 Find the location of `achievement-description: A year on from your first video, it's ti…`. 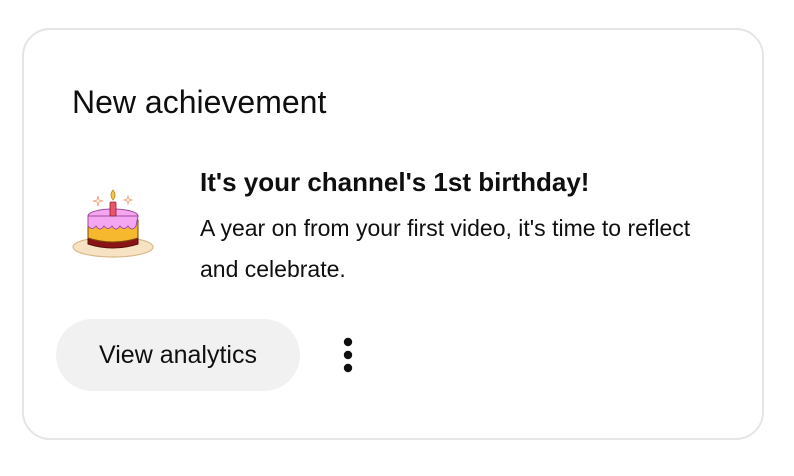

achievement-description: A year on from your first video, it's ti… is located at coordinates (445, 248).